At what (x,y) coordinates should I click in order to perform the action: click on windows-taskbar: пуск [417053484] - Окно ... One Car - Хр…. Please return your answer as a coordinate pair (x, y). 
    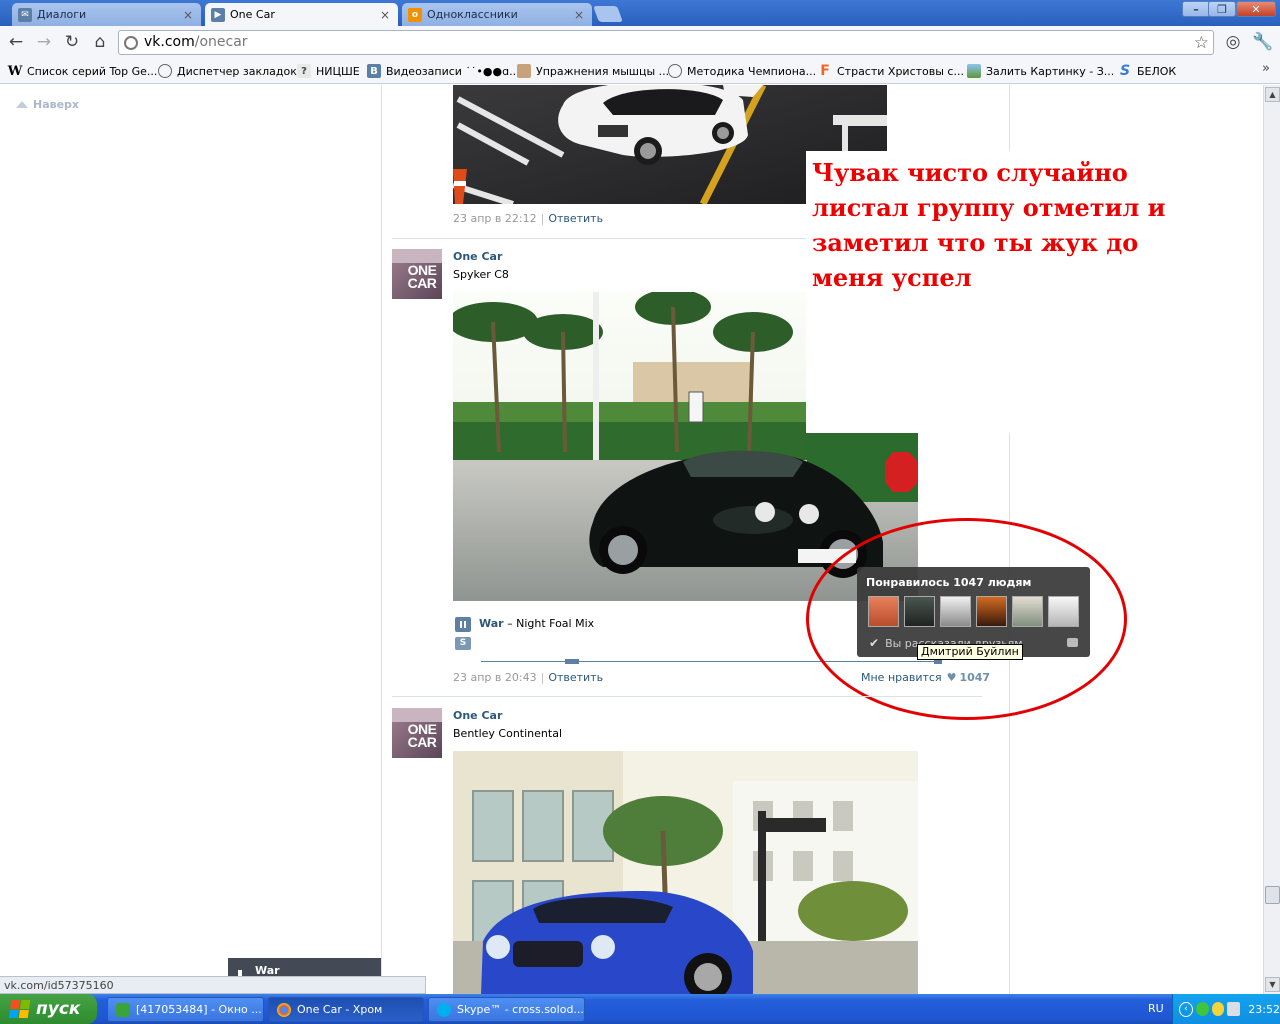
    Looking at the image, I should click on (640, 1009).